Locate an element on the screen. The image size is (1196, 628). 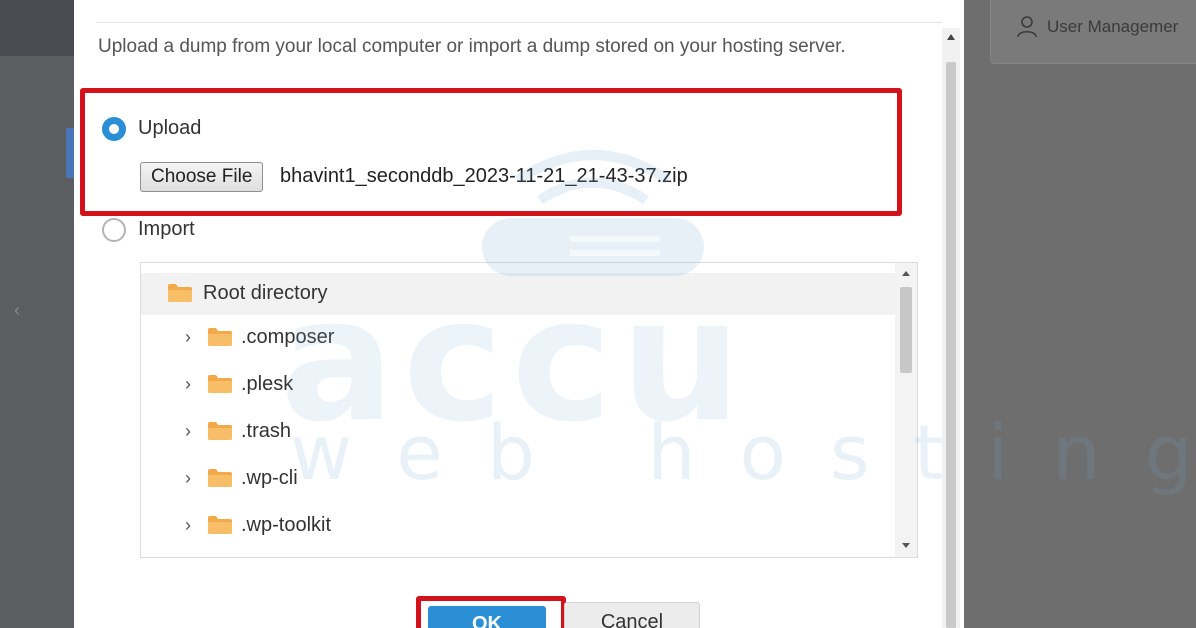
user-icon is located at coordinates (1027, 27).